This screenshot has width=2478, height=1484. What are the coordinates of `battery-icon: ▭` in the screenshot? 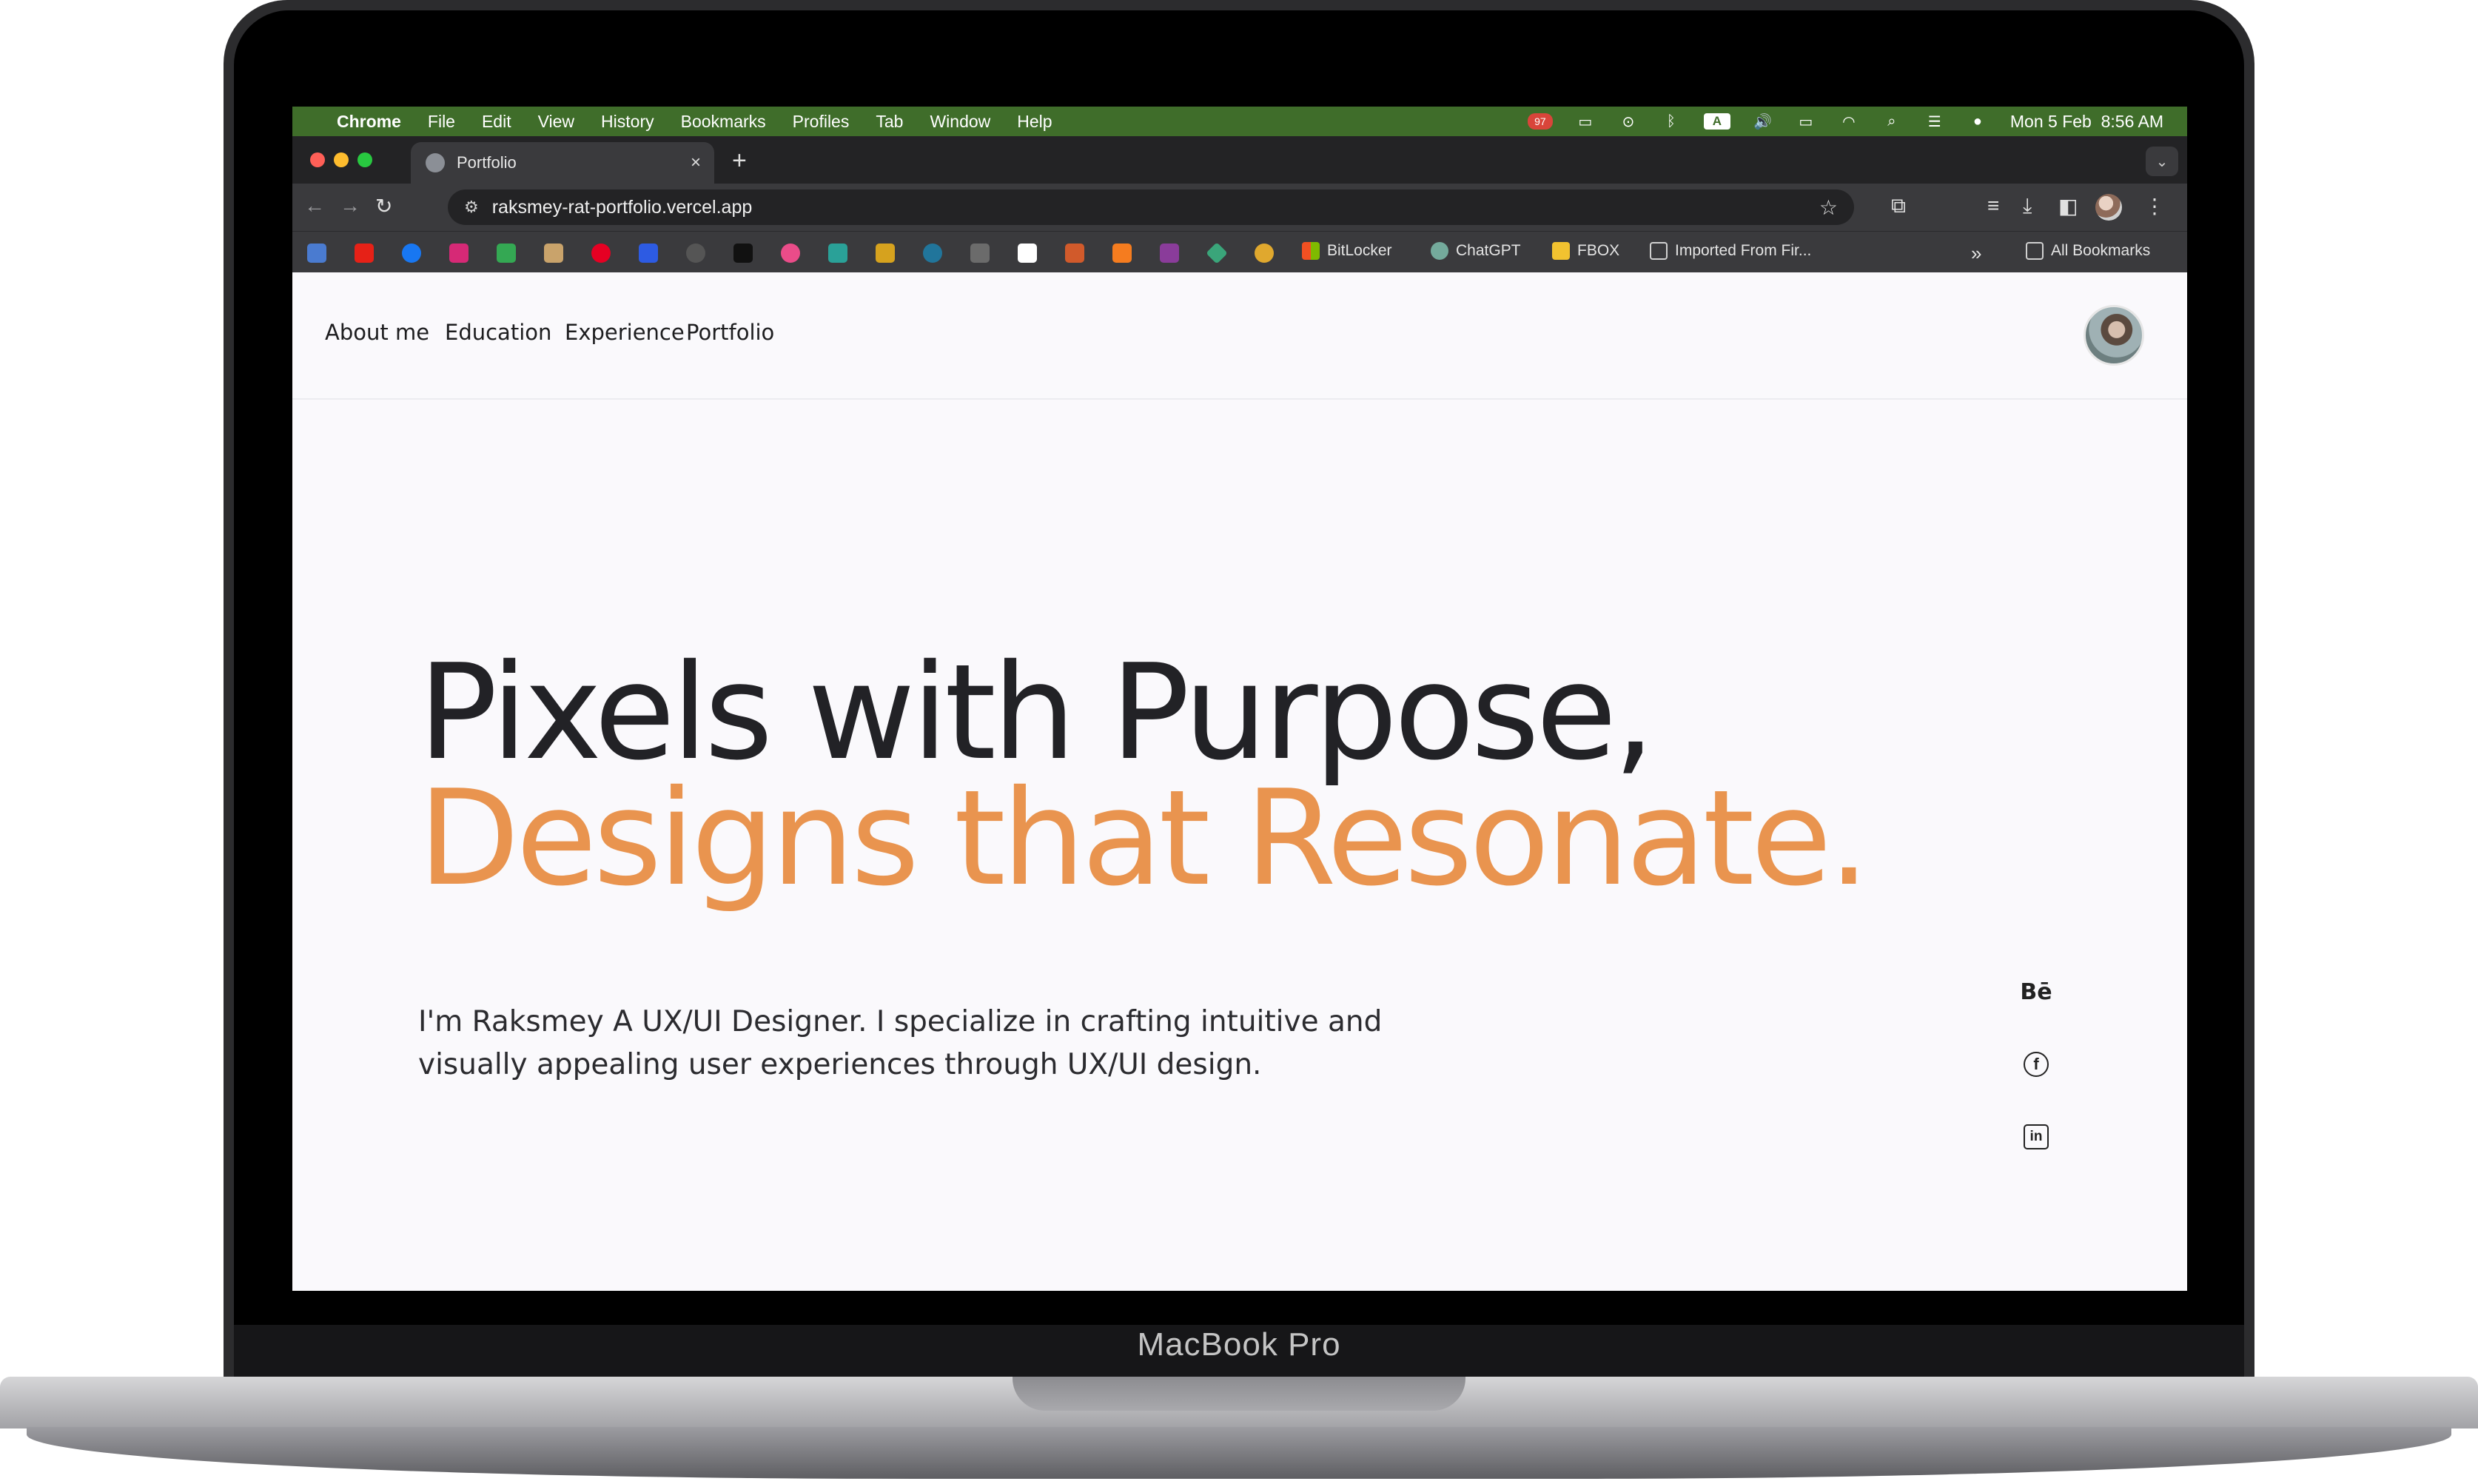 It's located at (1806, 121).